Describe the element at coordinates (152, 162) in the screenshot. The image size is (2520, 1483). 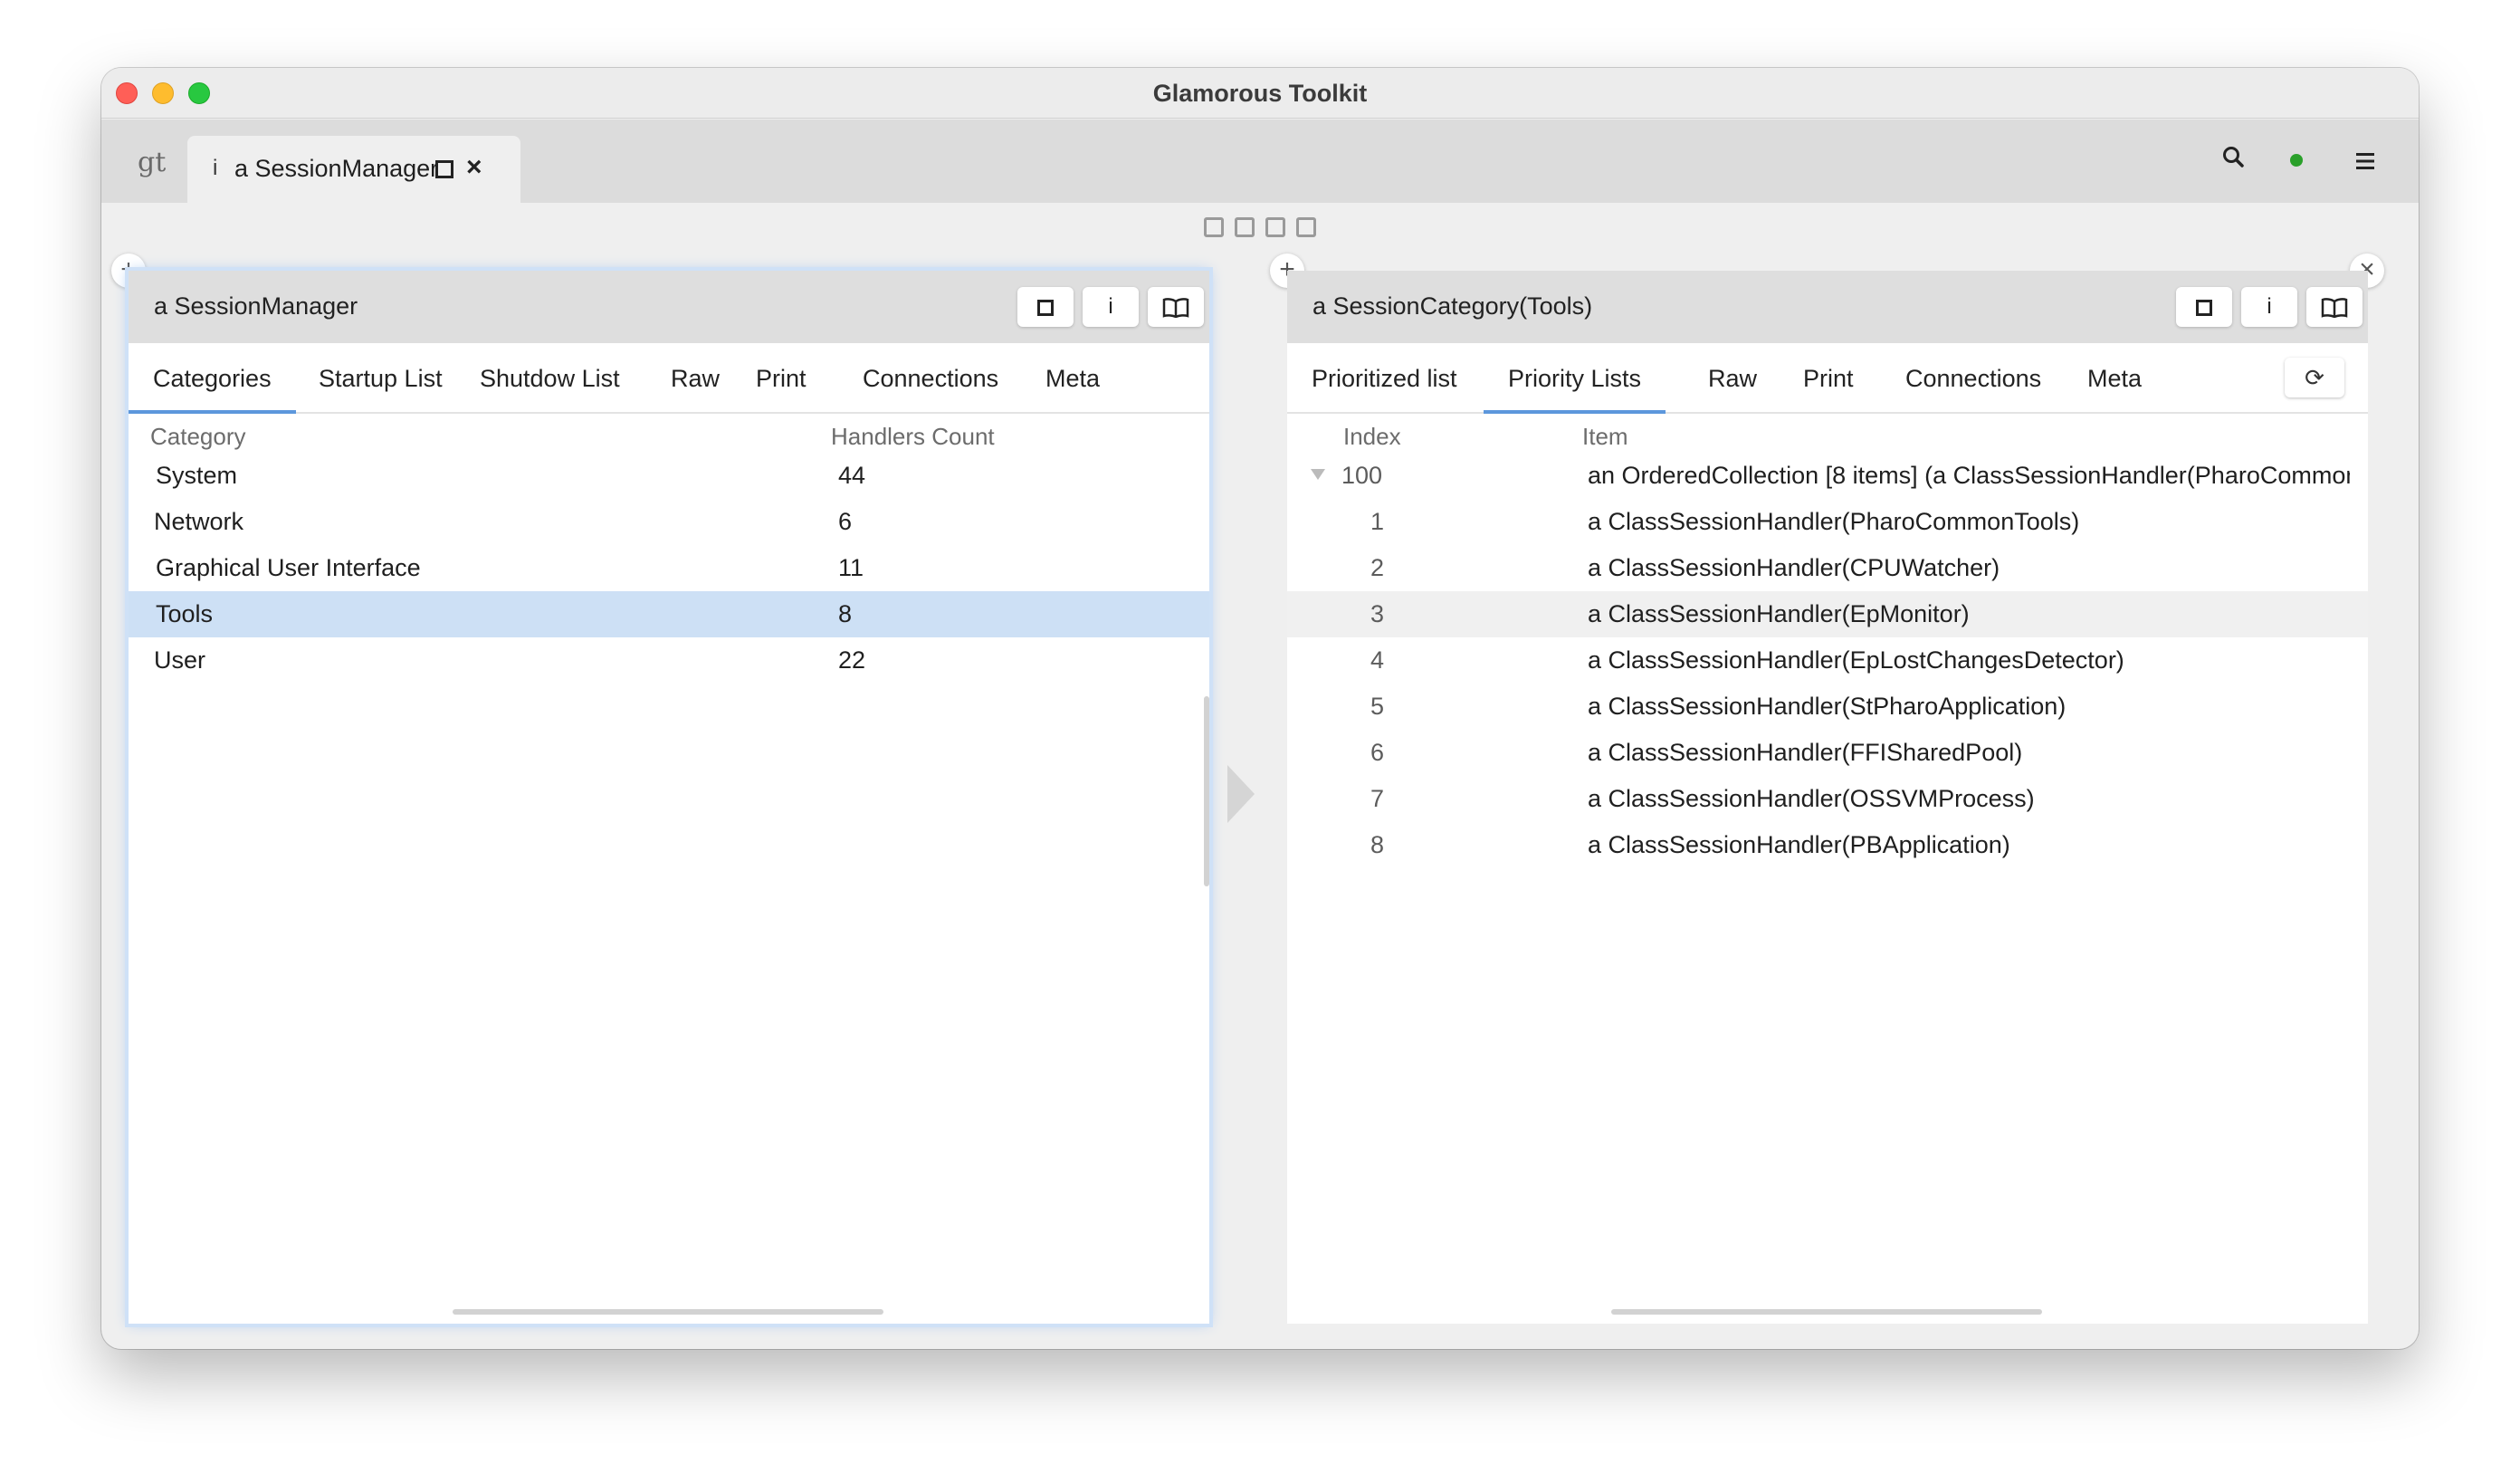
I see `gt-logo: gt` at that location.